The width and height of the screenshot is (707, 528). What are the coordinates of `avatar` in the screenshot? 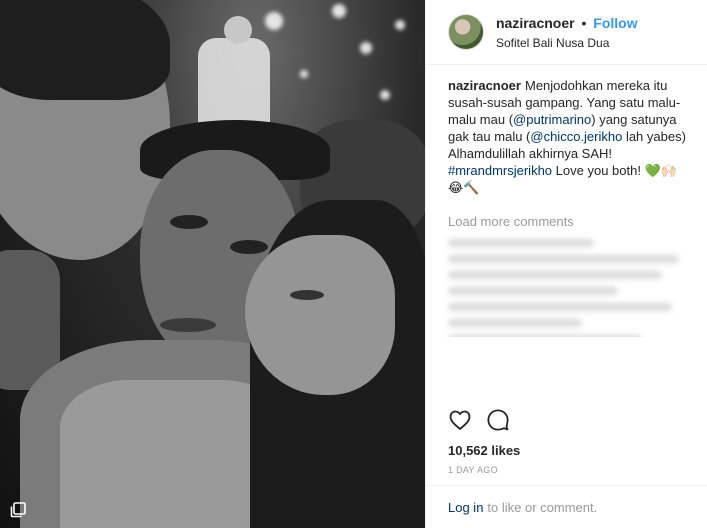 It's located at (466, 32).